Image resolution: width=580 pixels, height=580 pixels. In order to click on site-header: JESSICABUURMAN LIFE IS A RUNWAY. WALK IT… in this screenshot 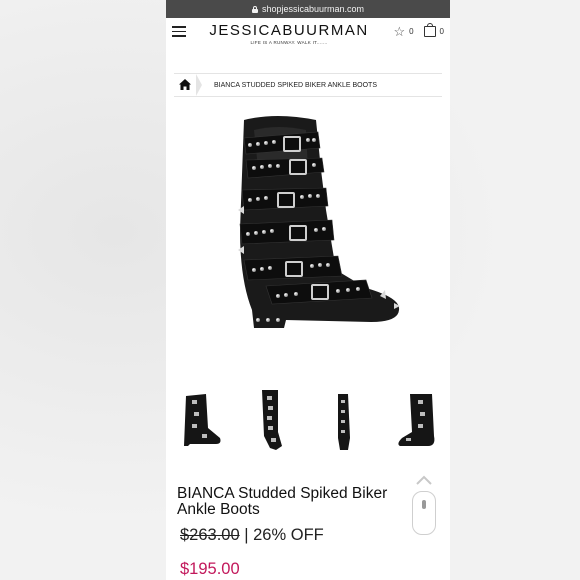, I will do `click(308, 37)`.